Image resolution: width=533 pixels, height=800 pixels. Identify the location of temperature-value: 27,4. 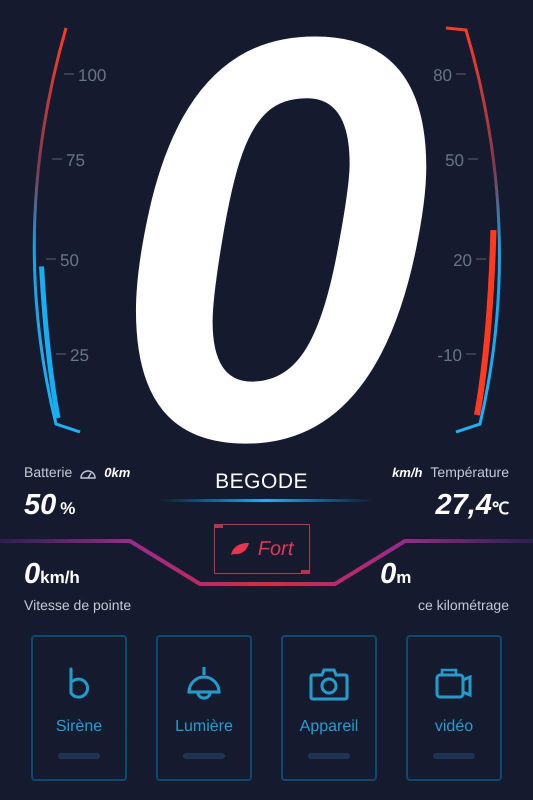
(464, 505).